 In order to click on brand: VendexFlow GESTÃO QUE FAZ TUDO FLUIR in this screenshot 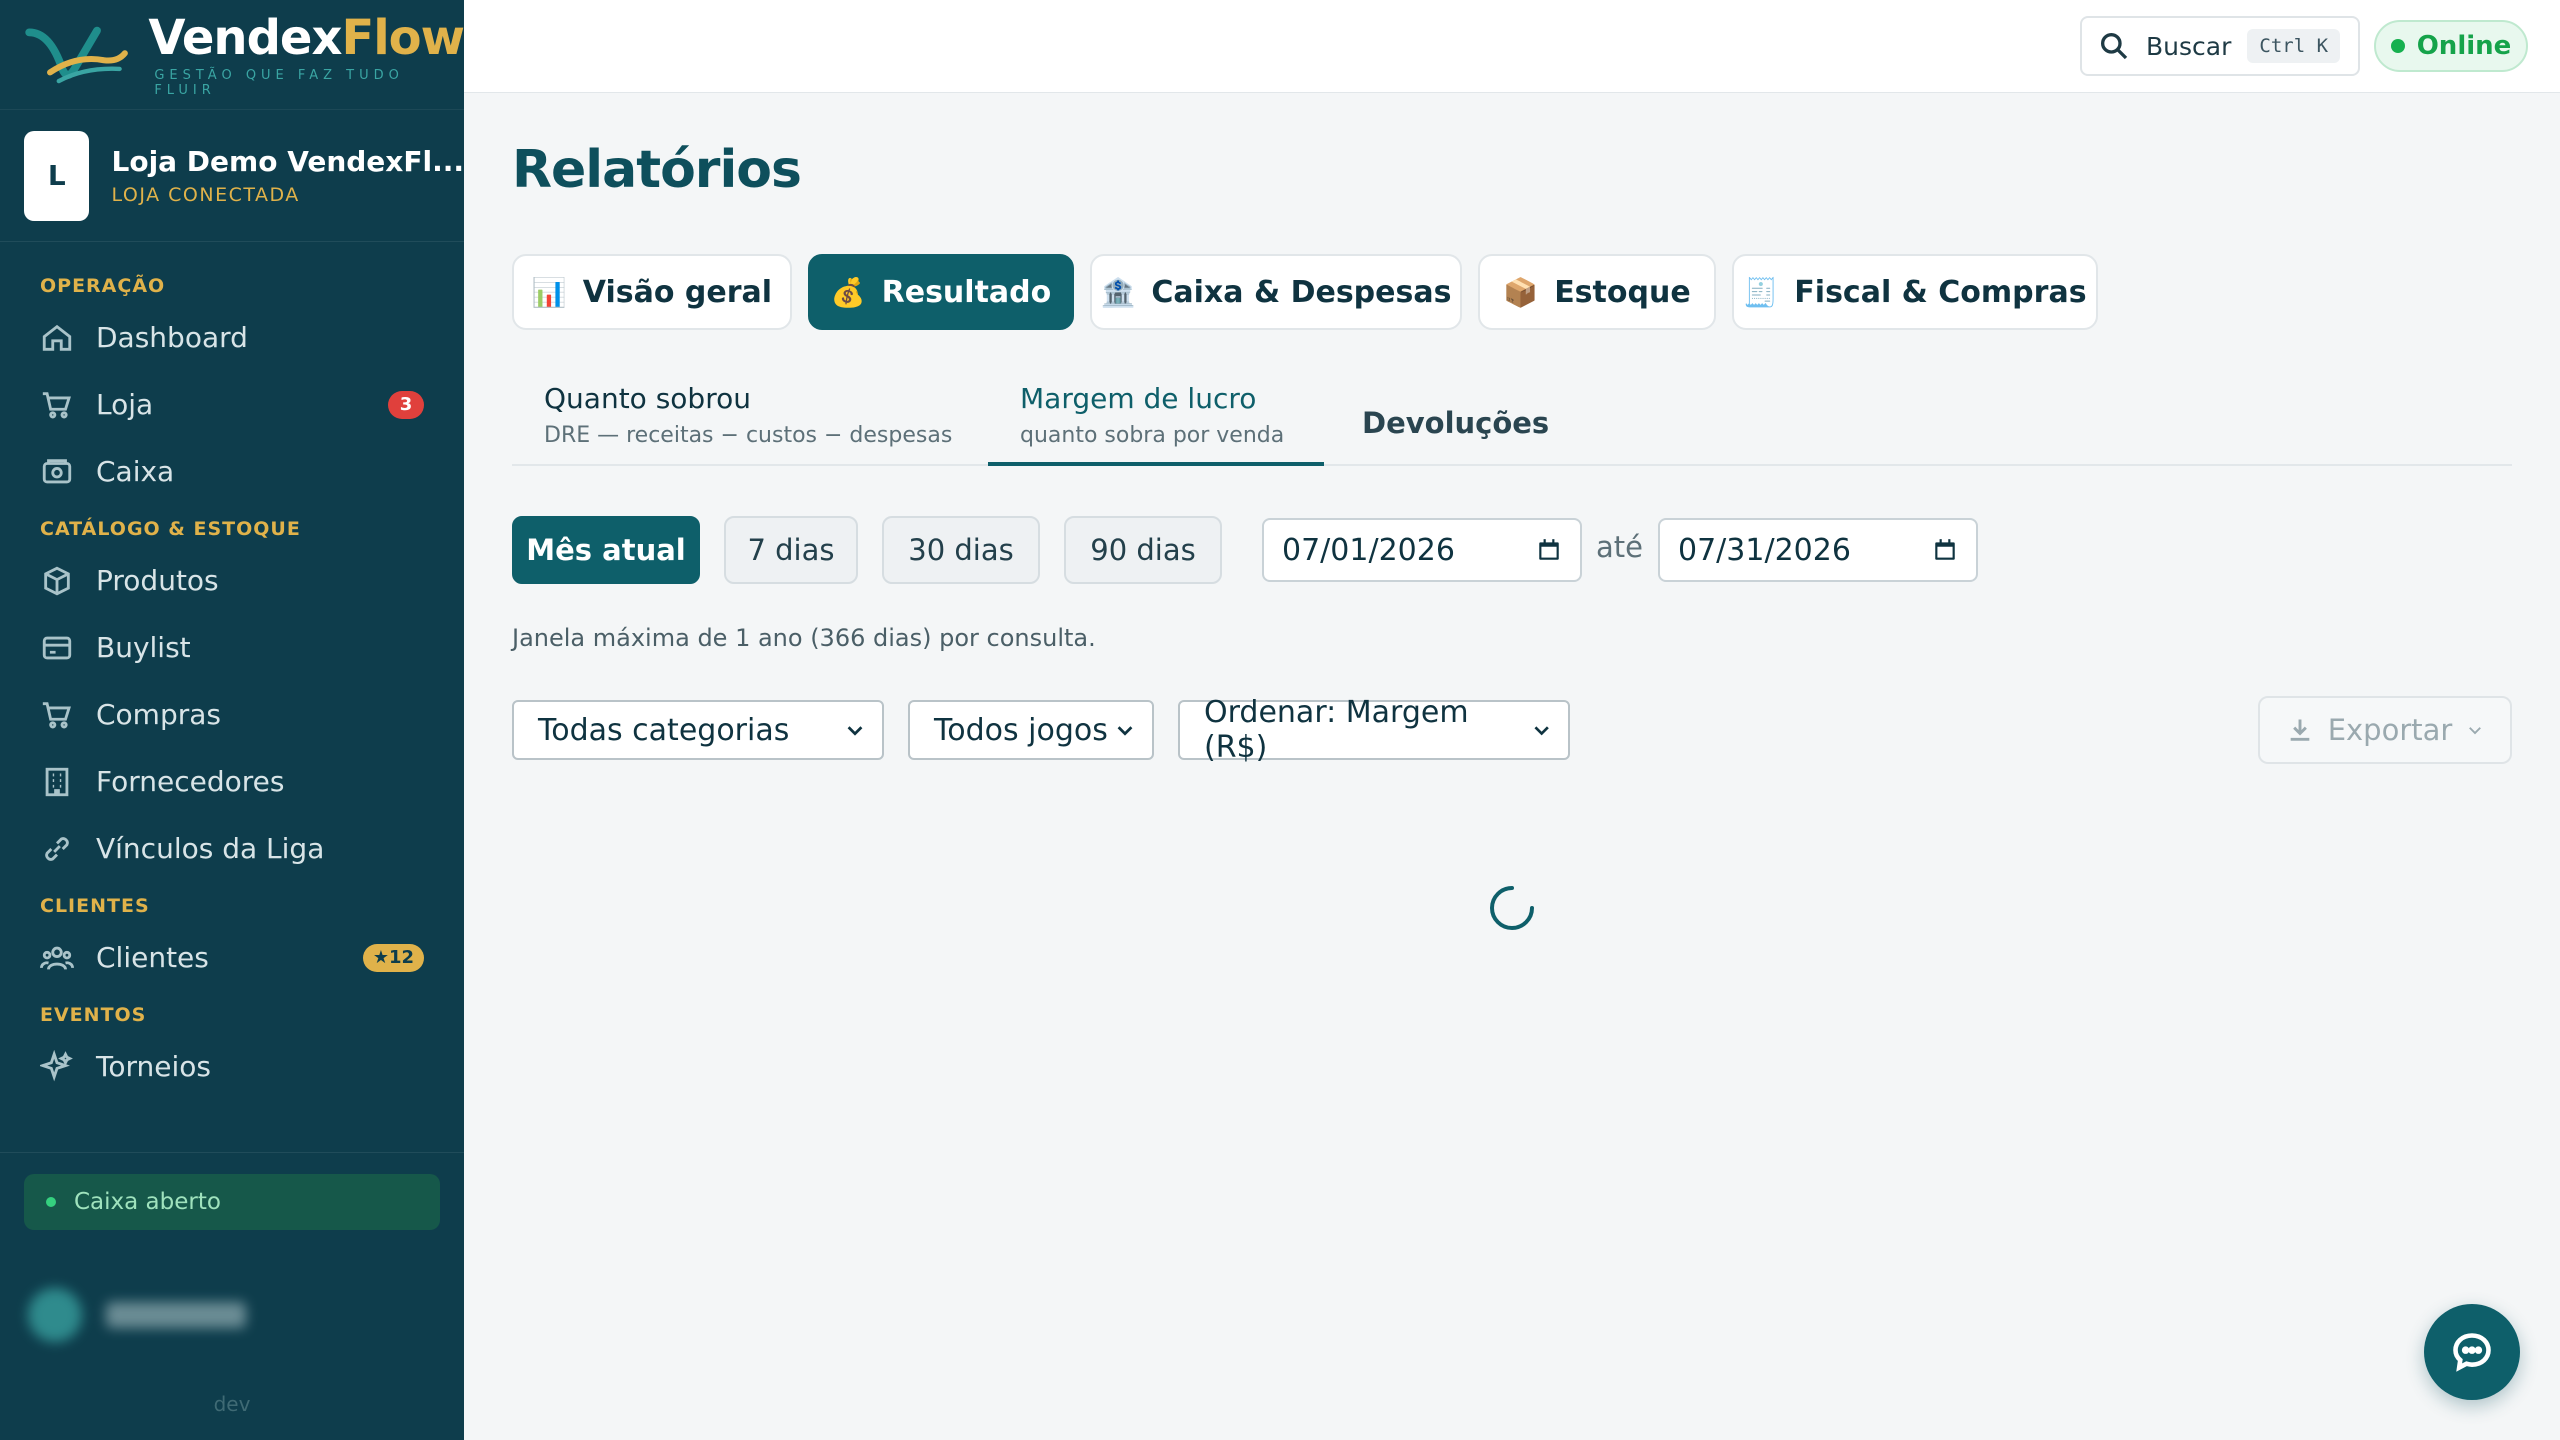, I will do `click(232, 55)`.